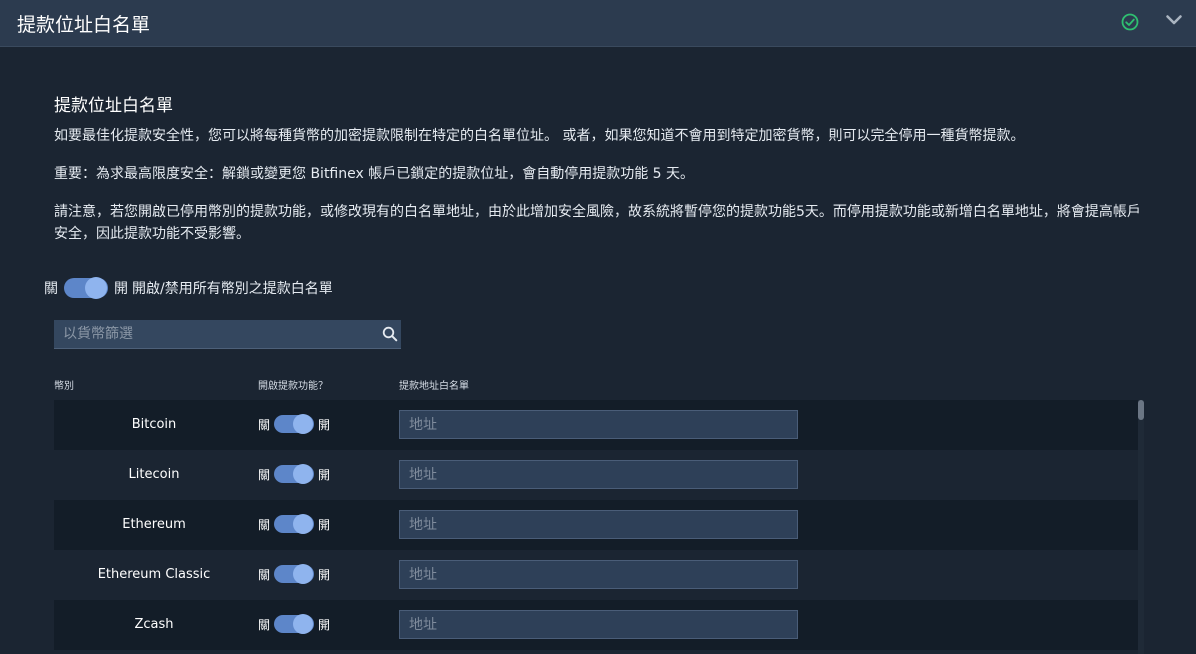  Describe the element at coordinates (64, 386) in the screenshot. I see `column-header-currency: 幣別` at that location.